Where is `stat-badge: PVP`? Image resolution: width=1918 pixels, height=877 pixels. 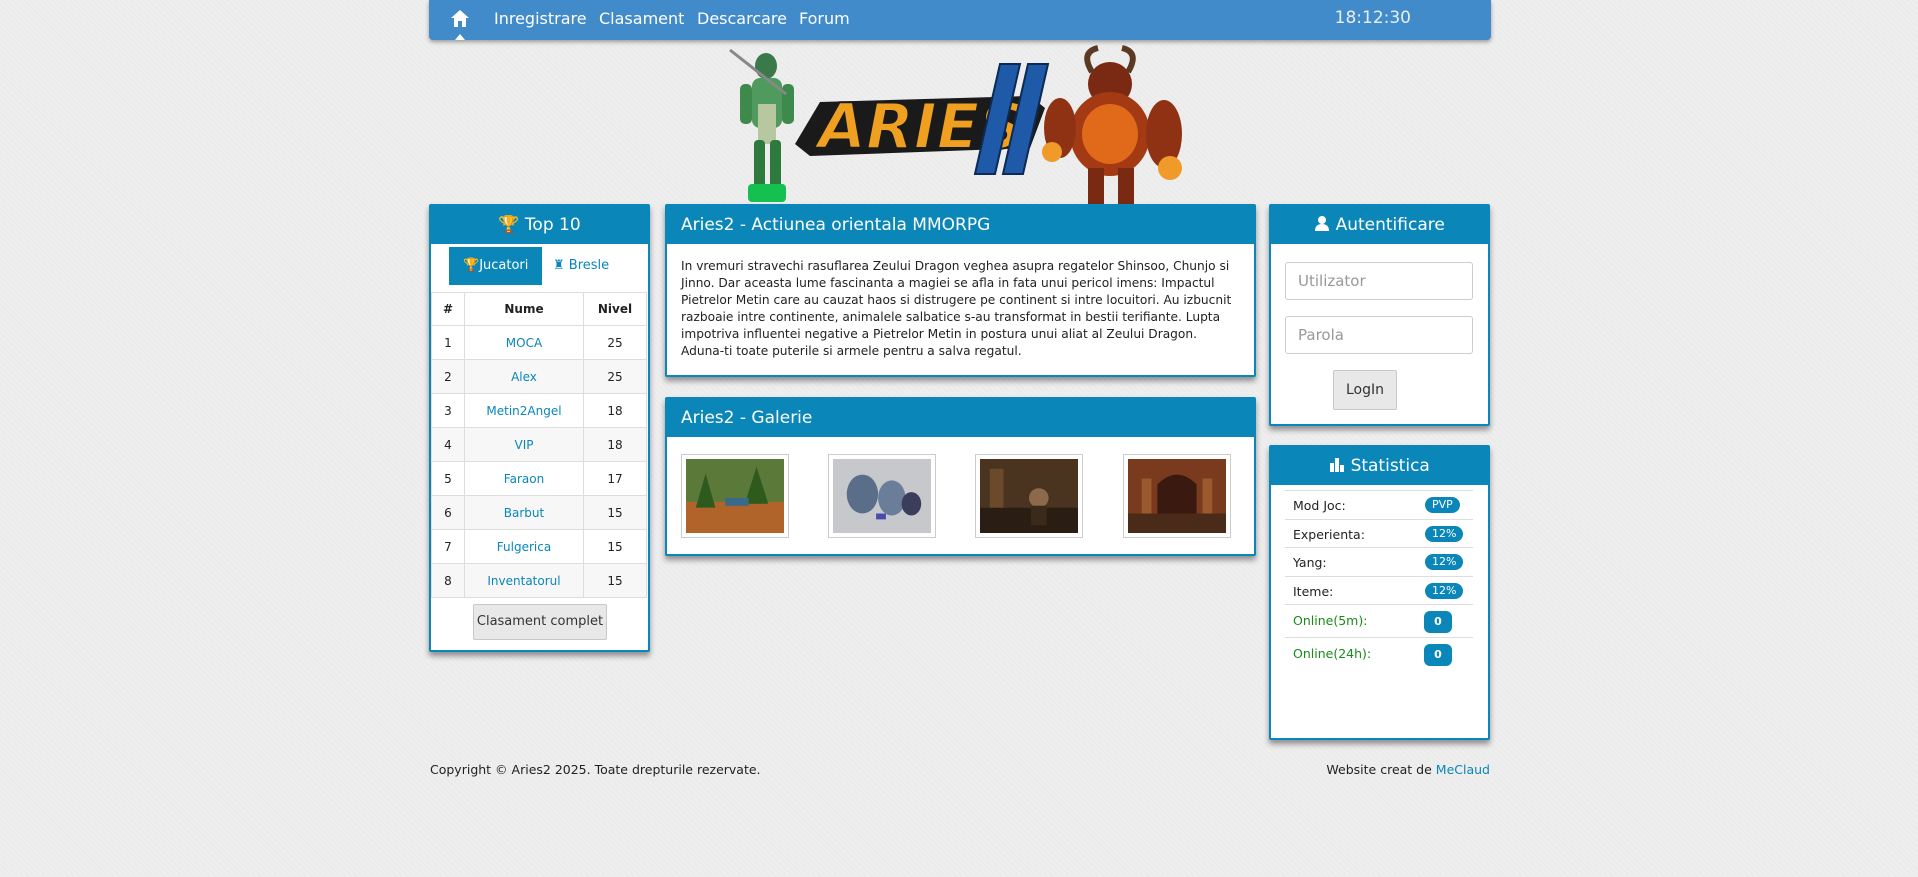
stat-badge: PVP is located at coordinates (1442, 505).